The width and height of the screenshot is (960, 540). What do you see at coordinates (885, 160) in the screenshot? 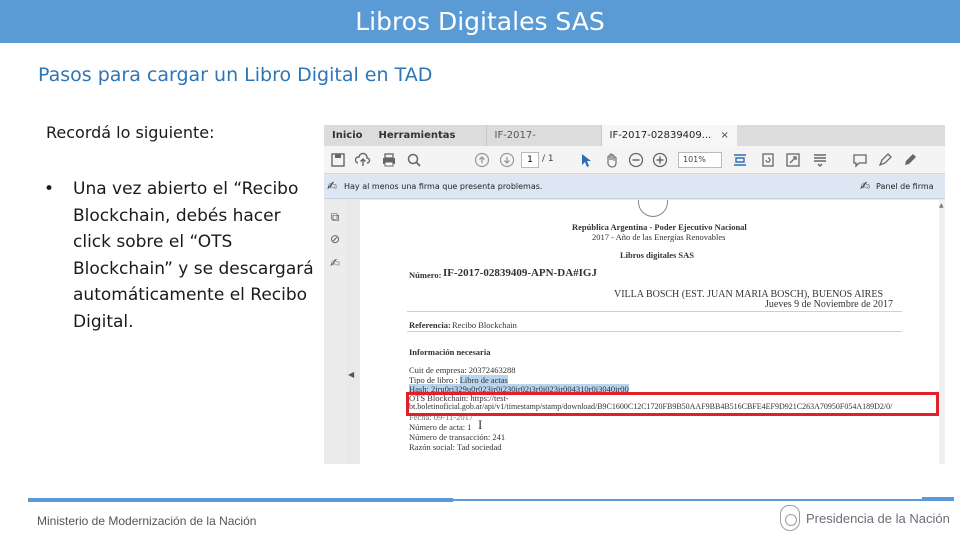
I see `highlight-pen-icon` at bounding box center [885, 160].